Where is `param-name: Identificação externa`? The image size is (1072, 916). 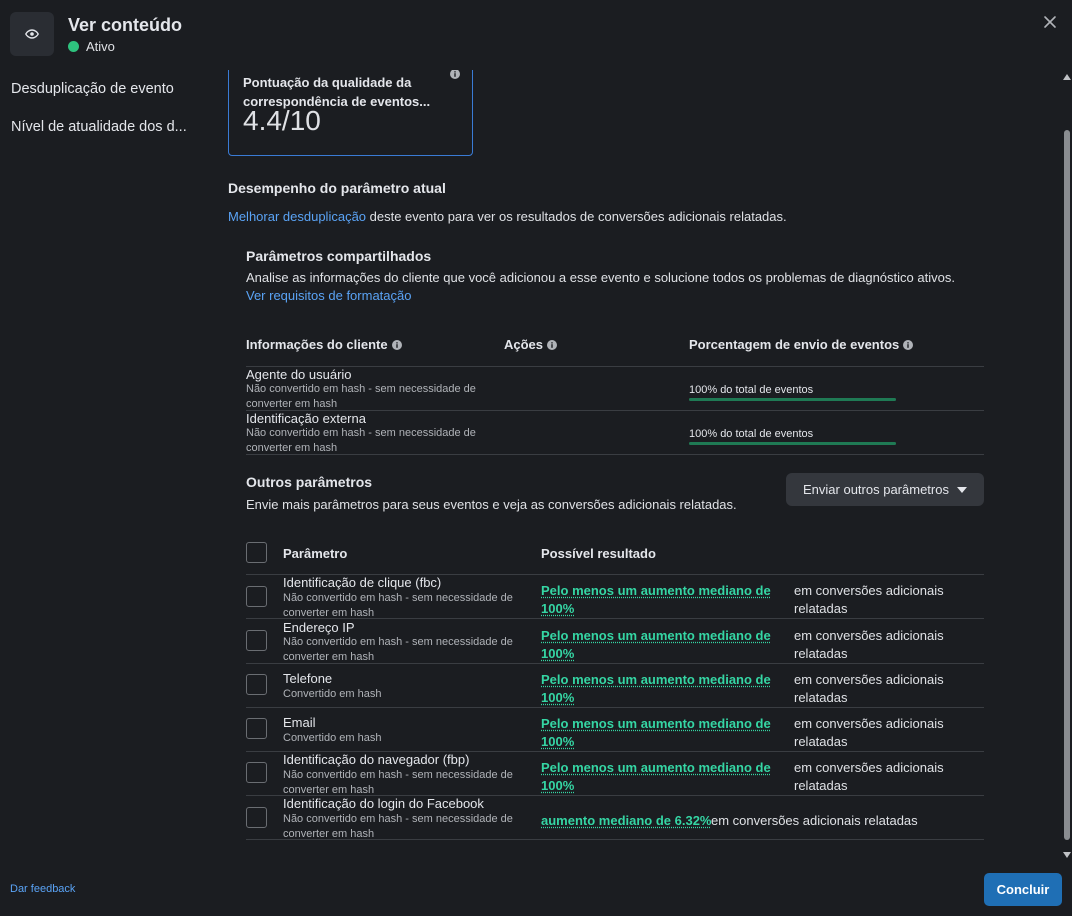 param-name: Identificação externa is located at coordinates (306, 418).